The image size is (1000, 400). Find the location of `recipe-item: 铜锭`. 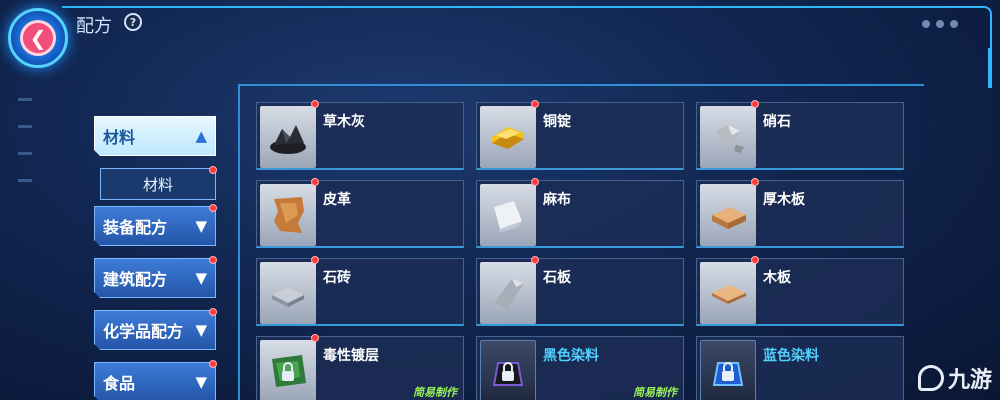

recipe-item: 铜锭 is located at coordinates (580, 135).